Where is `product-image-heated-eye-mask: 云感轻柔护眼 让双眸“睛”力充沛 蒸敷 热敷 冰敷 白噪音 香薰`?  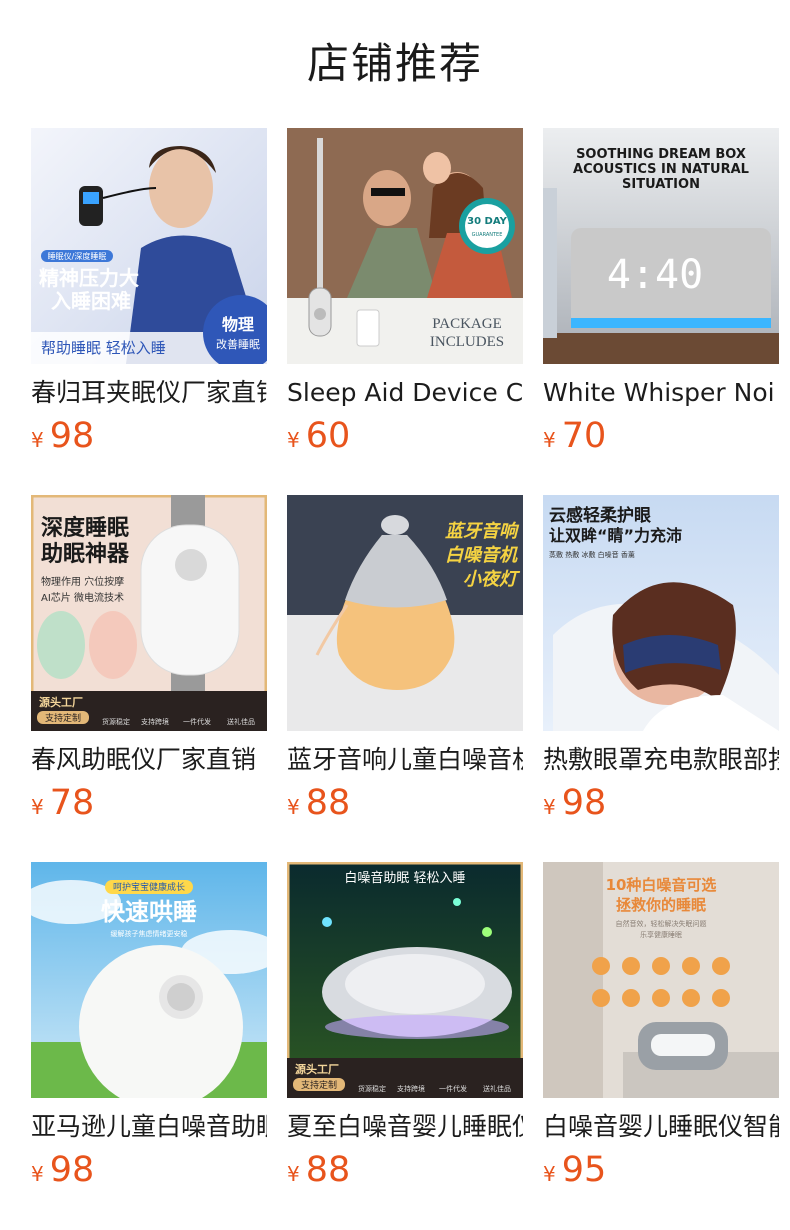
product-image-heated-eye-mask: 云感轻柔护眼 让双眸“睛”力充沛 蒸敷 热敷 冰敷 白噪音 香薰 is located at coordinates (661, 613).